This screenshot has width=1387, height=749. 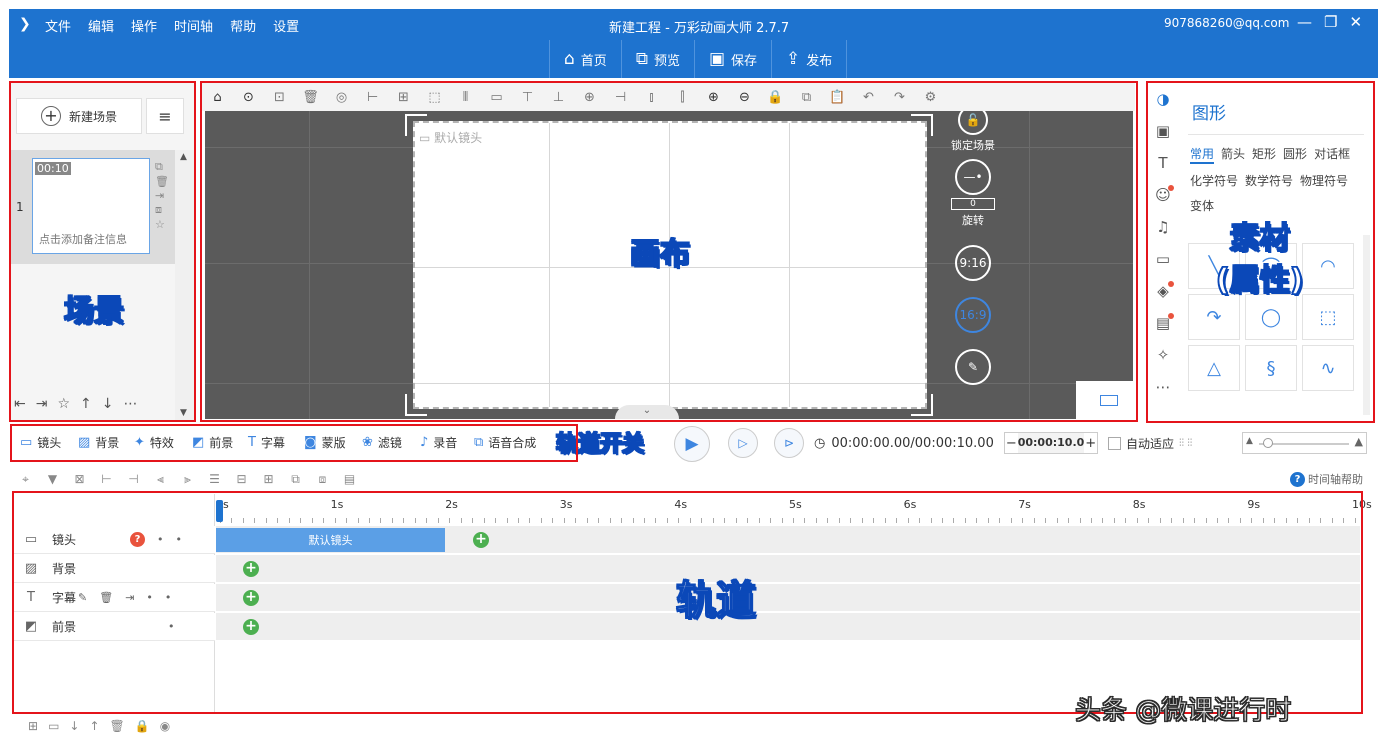 What do you see at coordinates (717, 59) in the screenshot?
I see `save-icon: ▣` at bounding box center [717, 59].